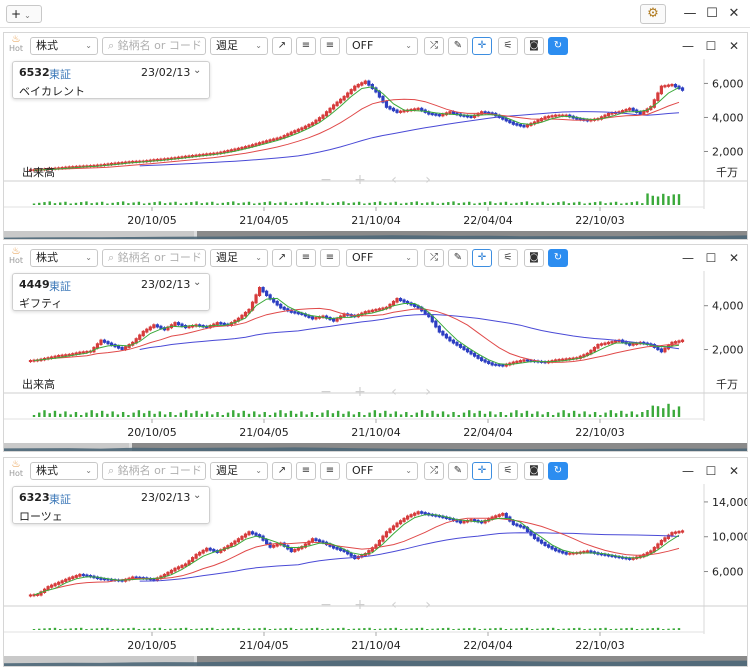 The image size is (750, 671). I want to click on app-topbar: + ⌄ ⚙ — ☐ ✕, so click(375, 14).